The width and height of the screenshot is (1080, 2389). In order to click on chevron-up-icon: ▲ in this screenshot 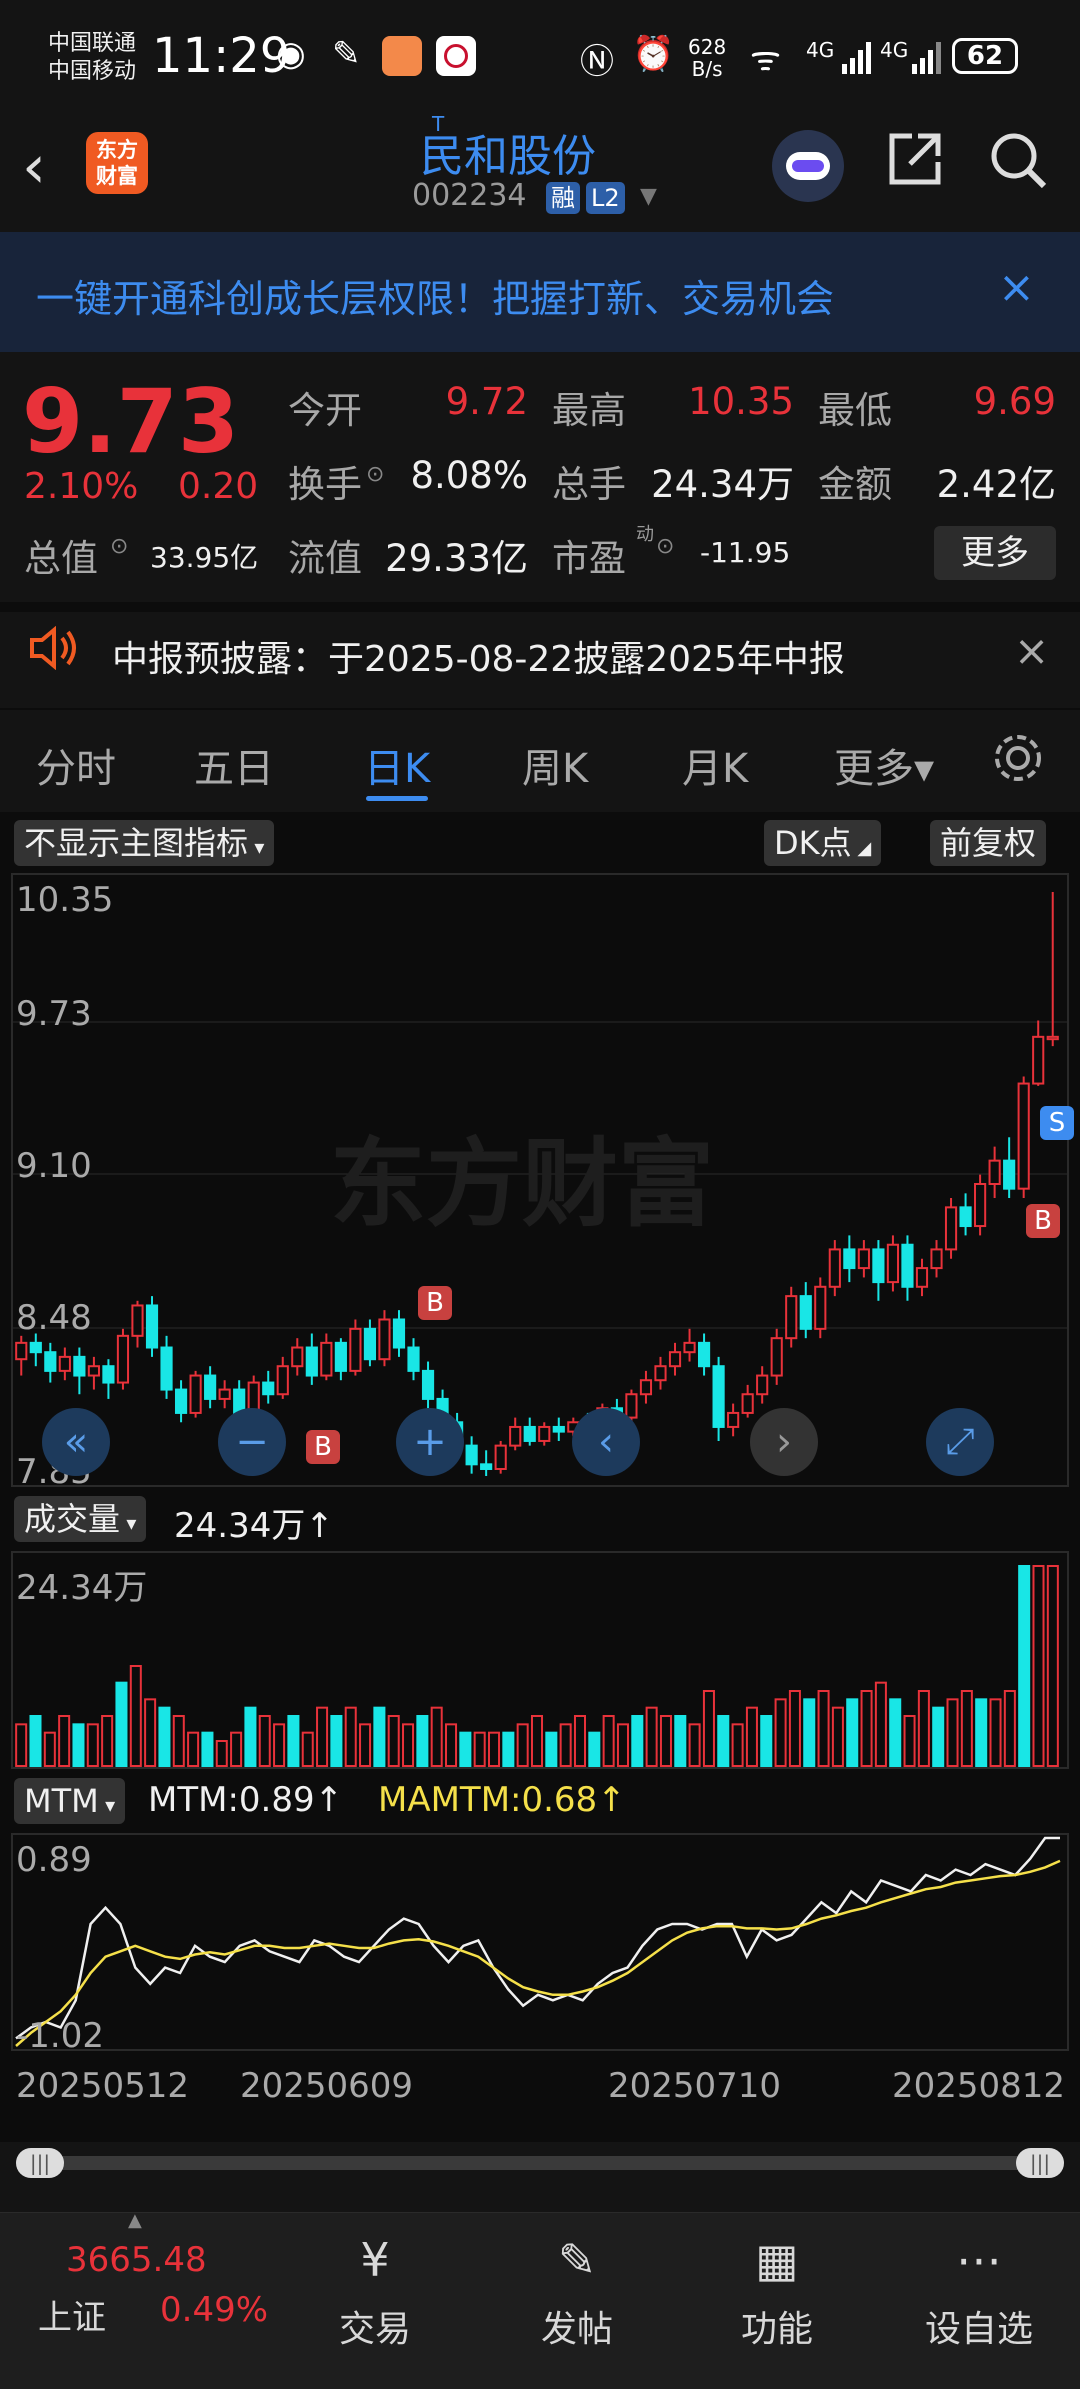, I will do `click(135, 2220)`.